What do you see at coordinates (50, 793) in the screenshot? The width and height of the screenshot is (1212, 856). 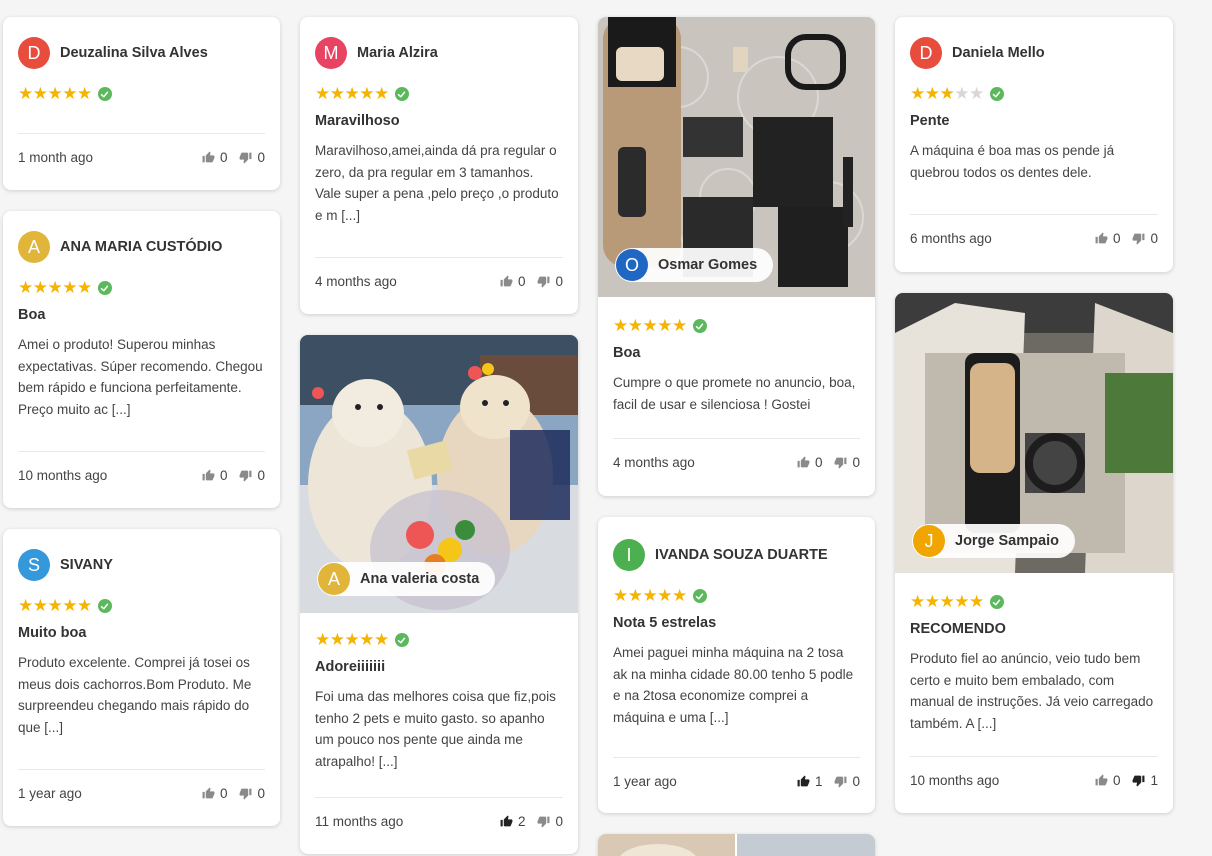 I see `review-date: 1 year ago` at bounding box center [50, 793].